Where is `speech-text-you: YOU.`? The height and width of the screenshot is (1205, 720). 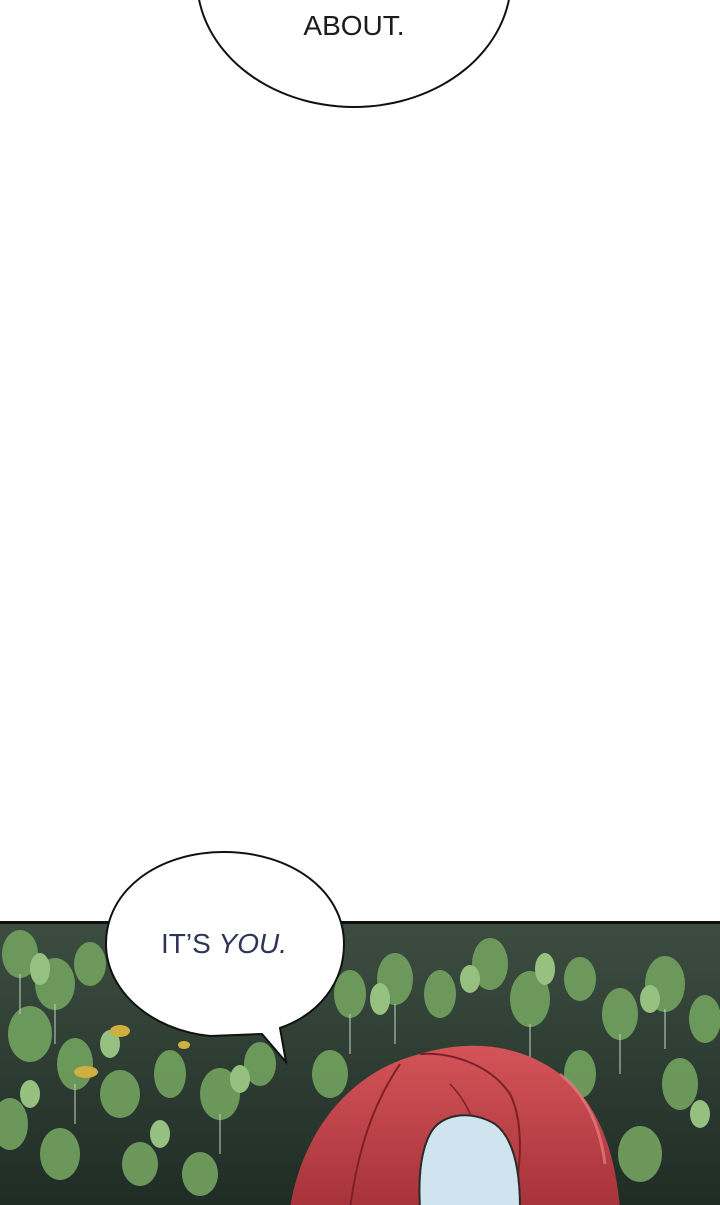
speech-text-you: YOU. is located at coordinates (253, 943).